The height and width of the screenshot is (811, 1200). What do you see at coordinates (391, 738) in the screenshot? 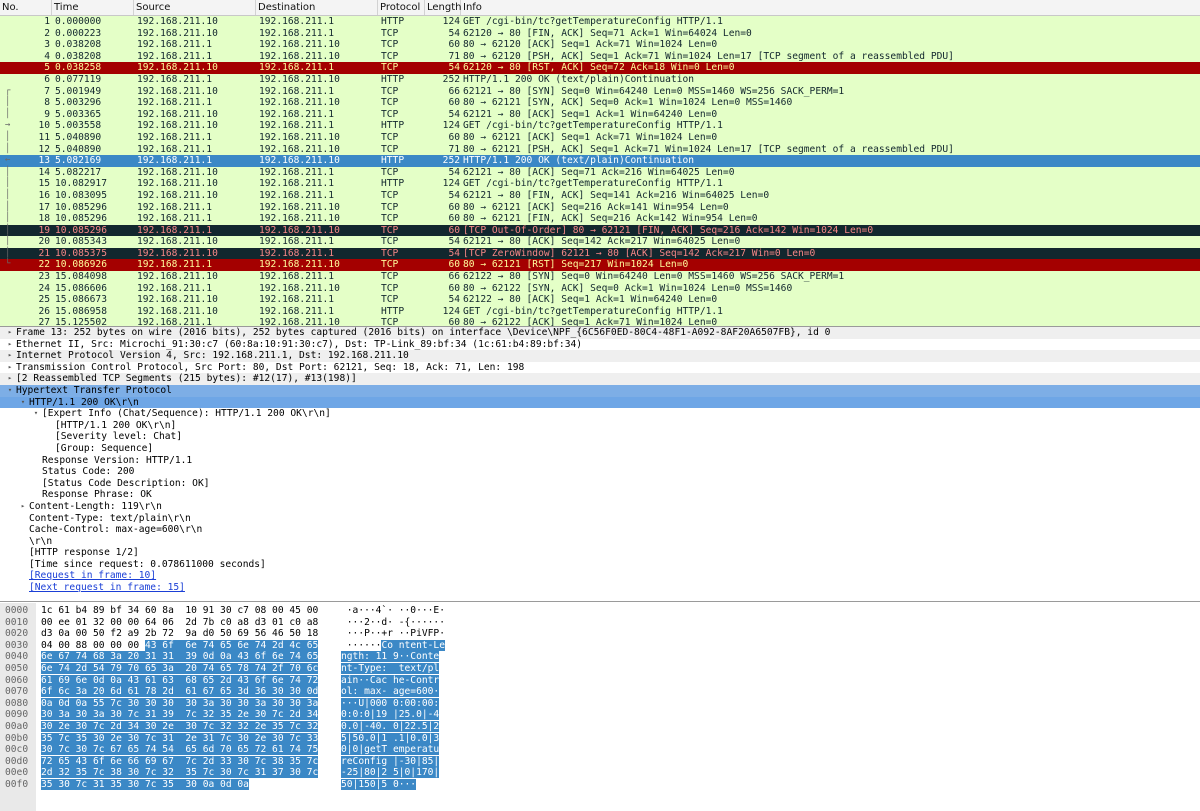
I see `ascii-bytes: 5|50.0|1 .1|0.0|3` at bounding box center [391, 738].